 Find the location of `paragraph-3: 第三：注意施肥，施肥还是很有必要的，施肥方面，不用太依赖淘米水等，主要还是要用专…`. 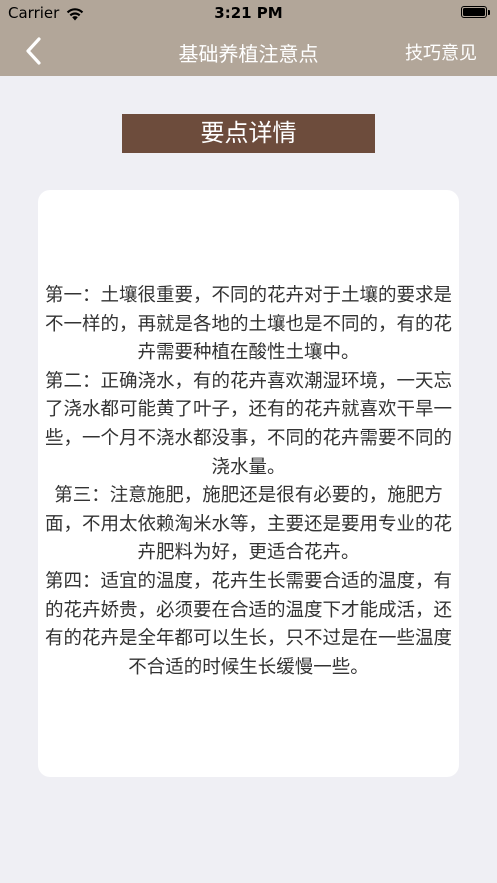

paragraph-3: 第三：注意施肥，施肥还是很有必要的，施肥方面，不用太依赖淘米水等，主要还是要用专… is located at coordinates (248, 524).